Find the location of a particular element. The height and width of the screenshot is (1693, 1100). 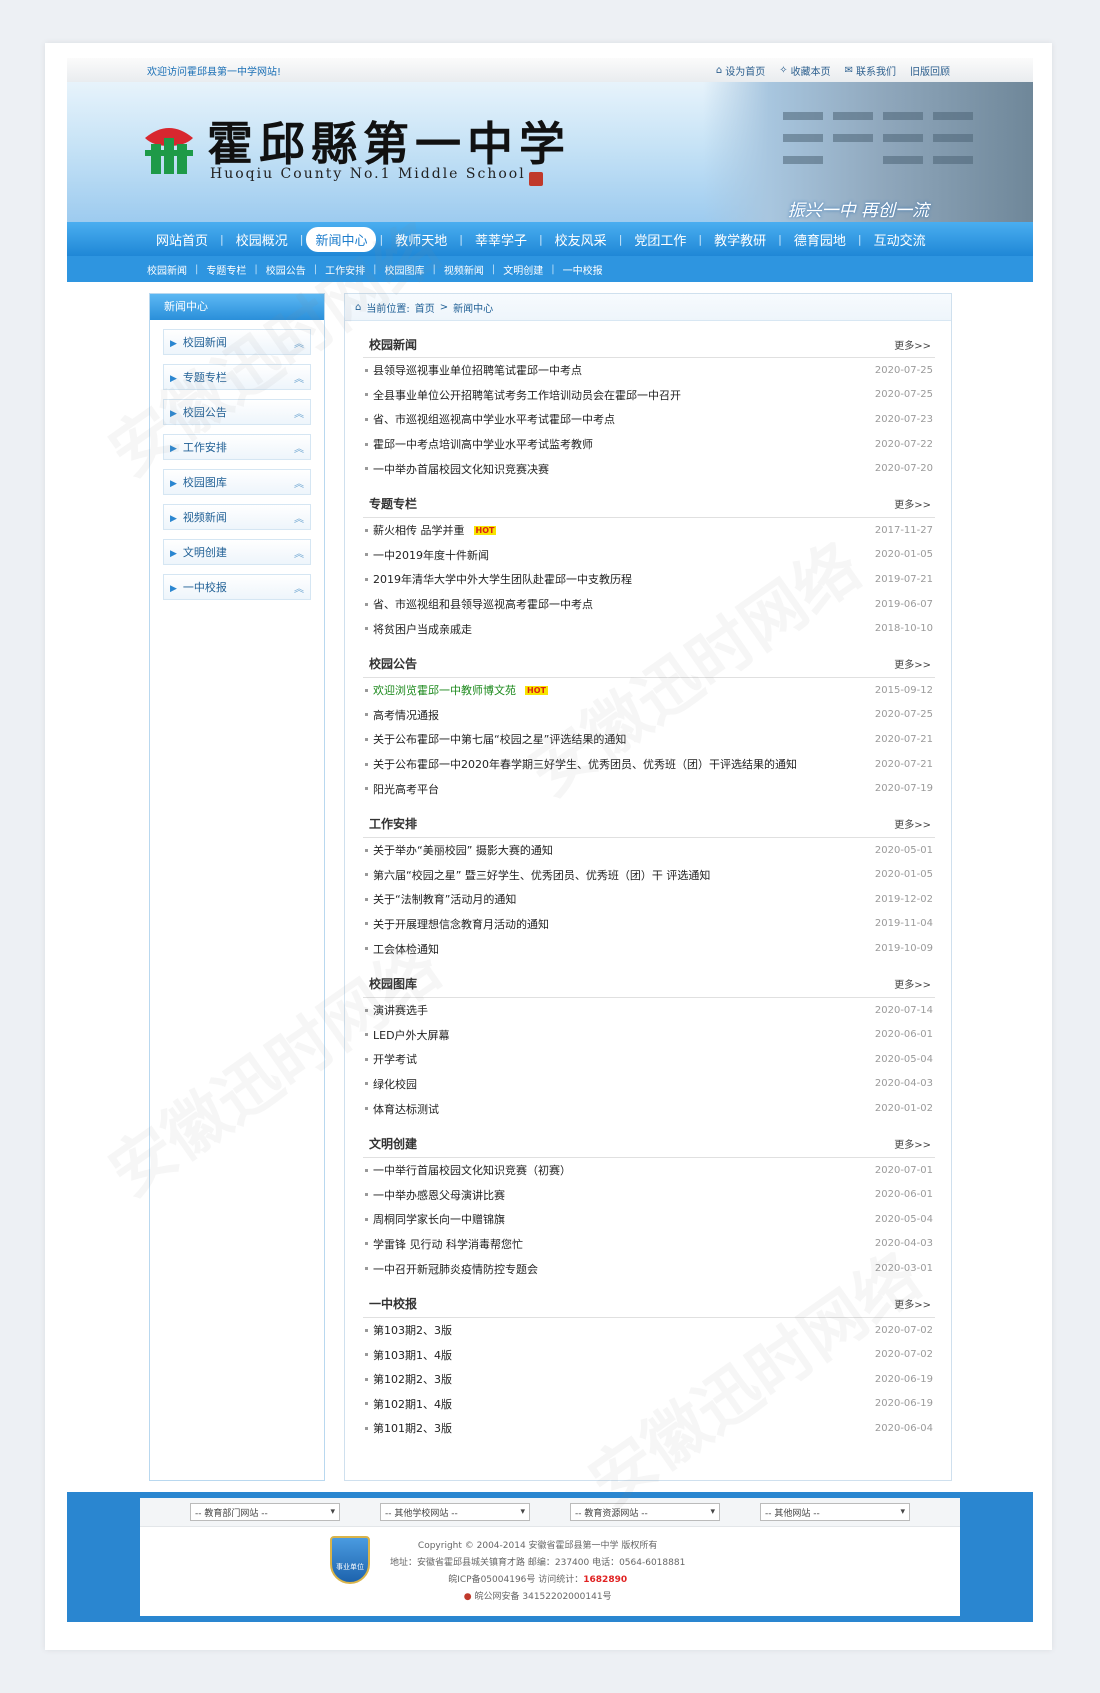

police-record: 皖公网安备 34152202000141号 is located at coordinates (543, 1597).